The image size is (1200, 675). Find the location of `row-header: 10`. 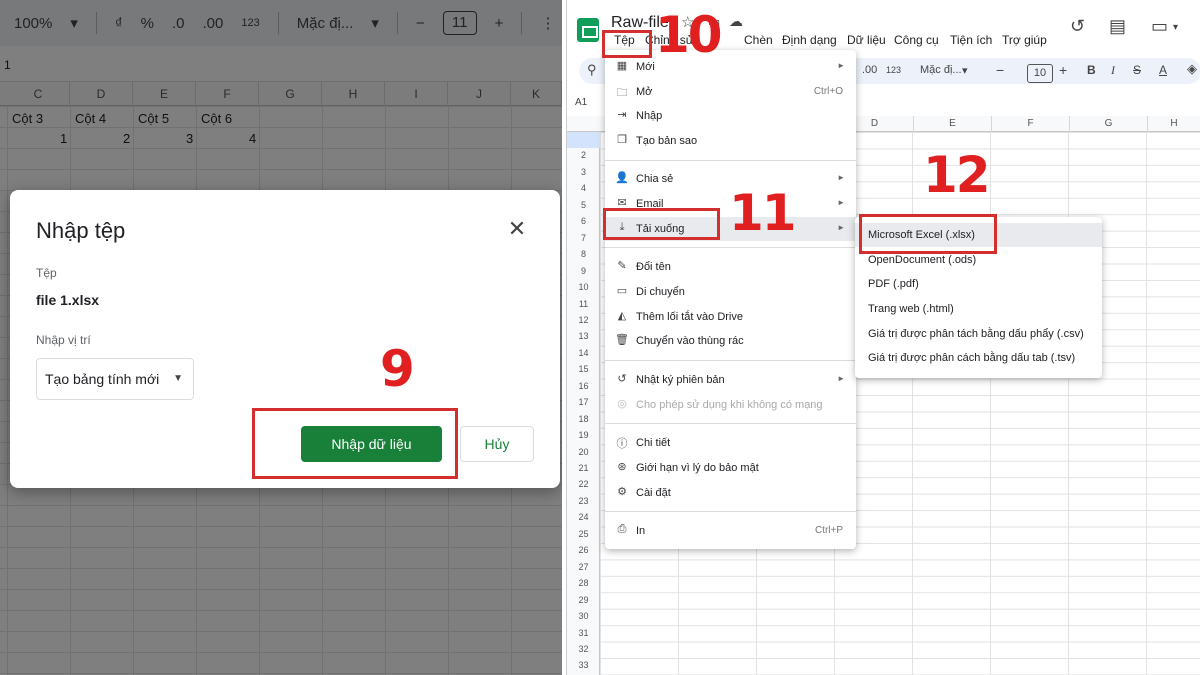

row-header: 10 is located at coordinates (583, 287).